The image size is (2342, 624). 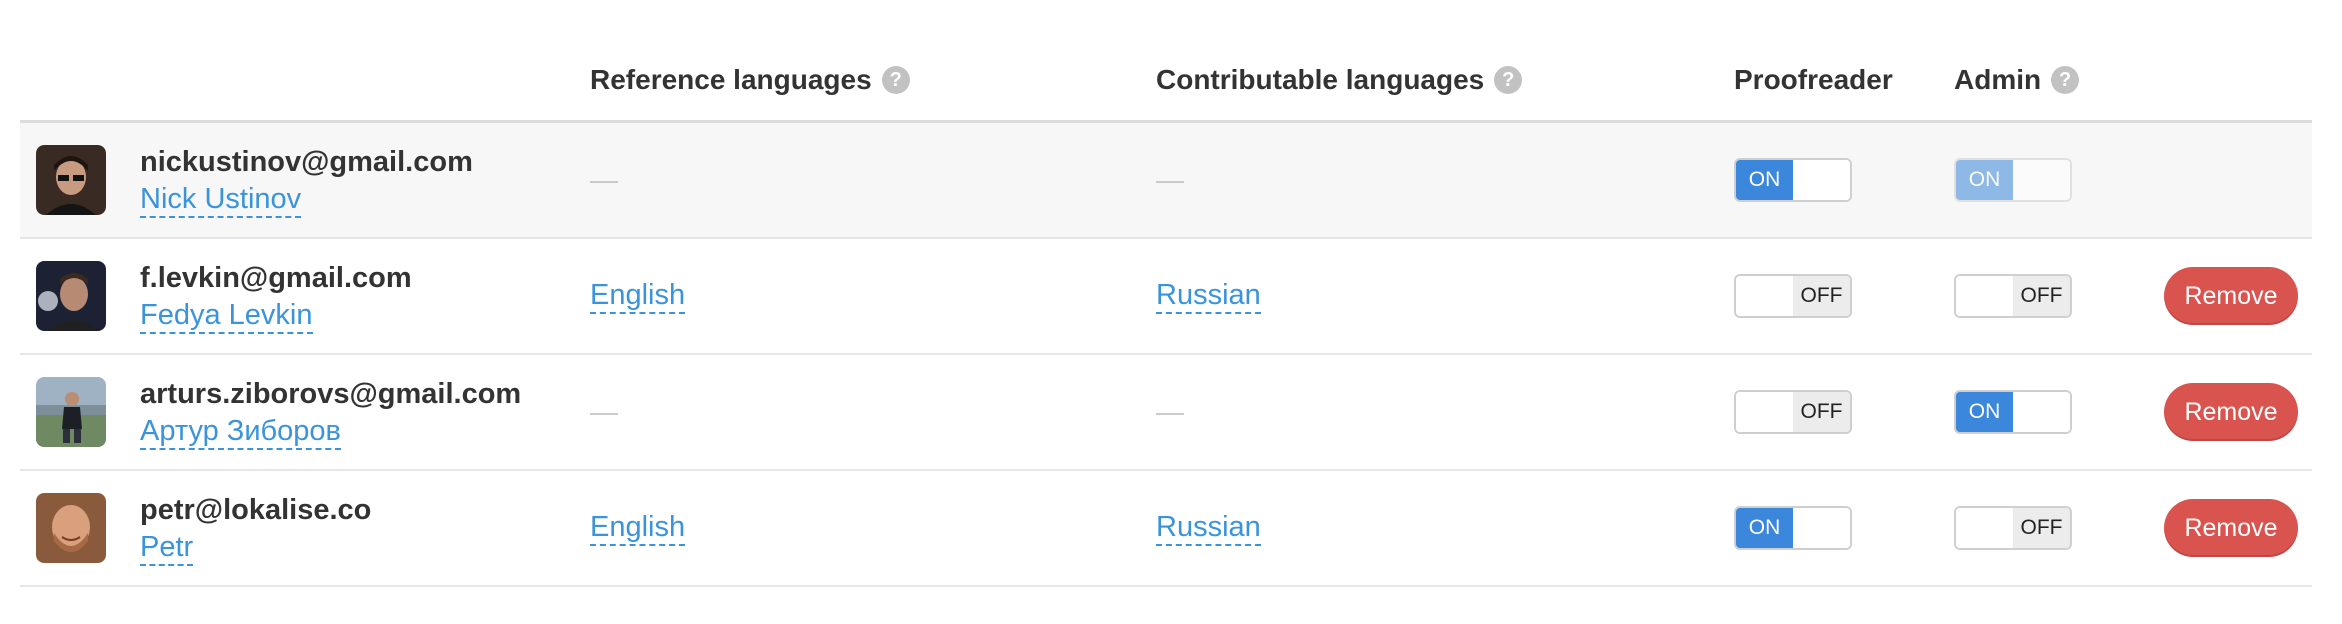 I want to click on user-email: nickustinov@gmail.com, so click(x=306, y=162).